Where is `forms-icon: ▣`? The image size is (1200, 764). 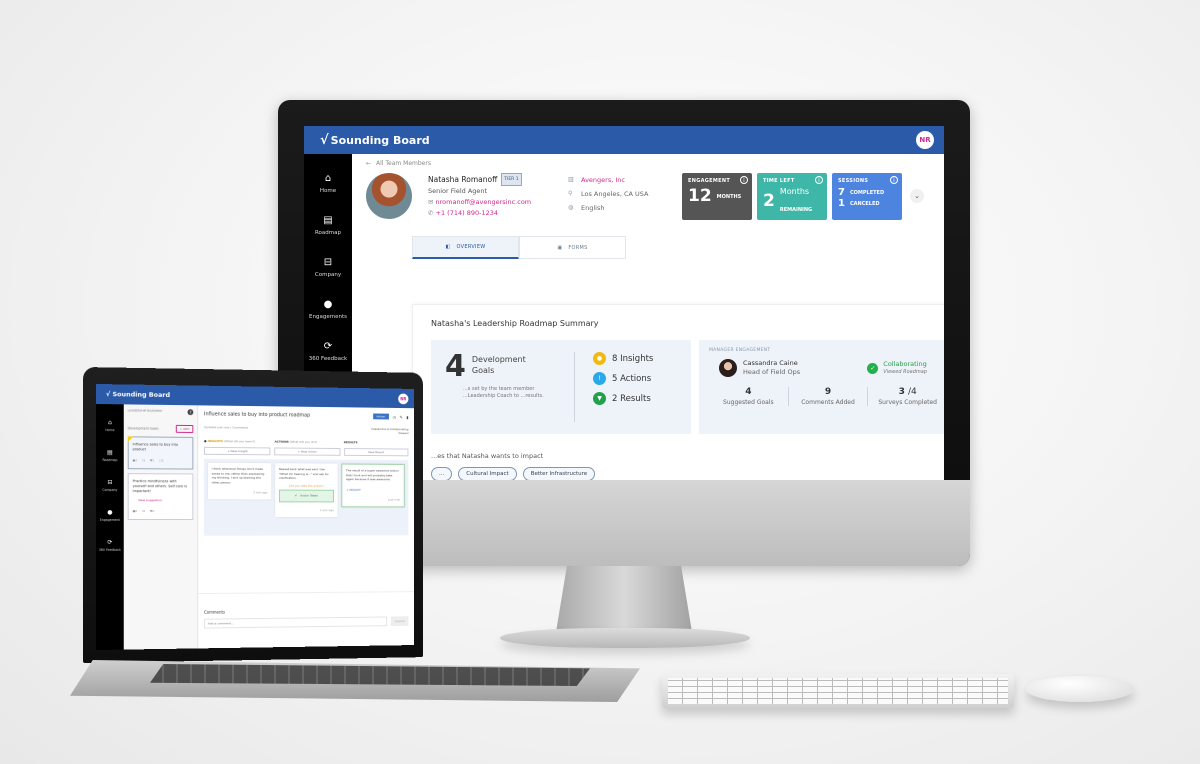
forms-icon: ▣ is located at coordinates (560, 247).